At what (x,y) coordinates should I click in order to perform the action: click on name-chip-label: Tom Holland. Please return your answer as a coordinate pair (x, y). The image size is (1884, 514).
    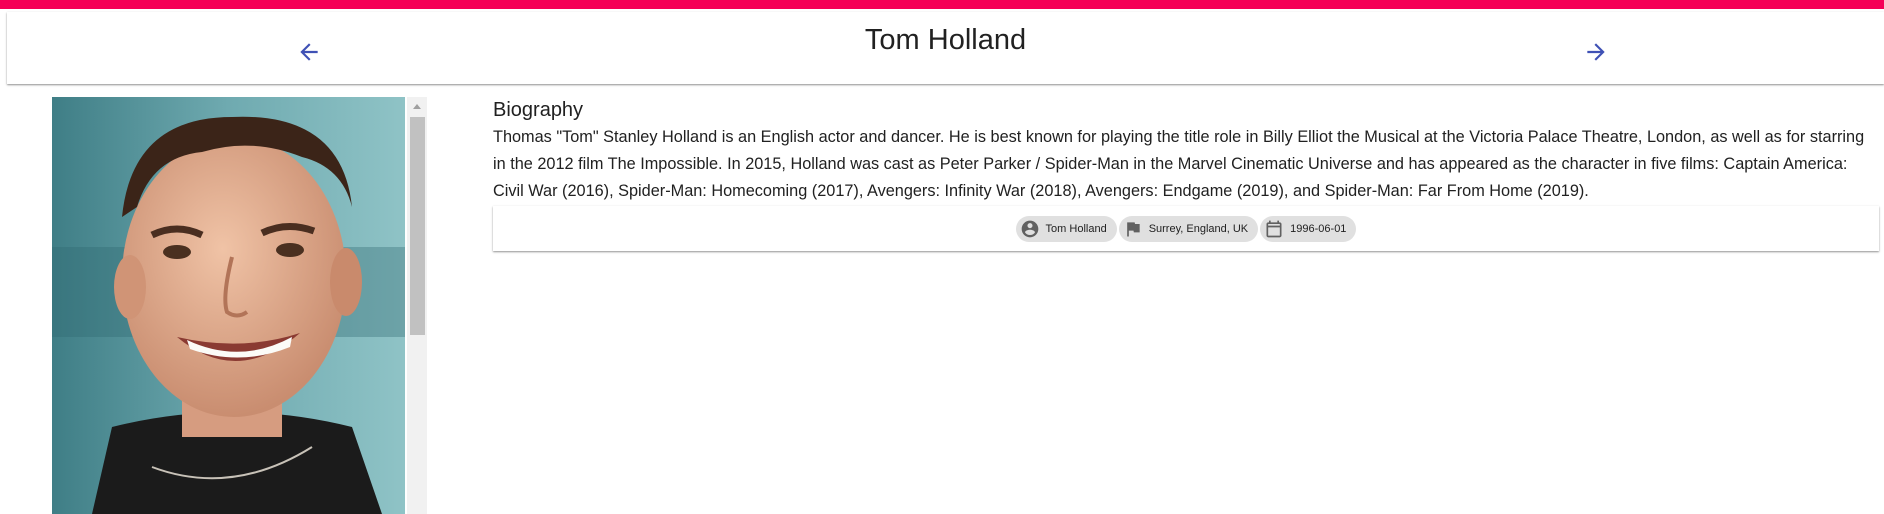
    Looking at the image, I should click on (1076, 229).